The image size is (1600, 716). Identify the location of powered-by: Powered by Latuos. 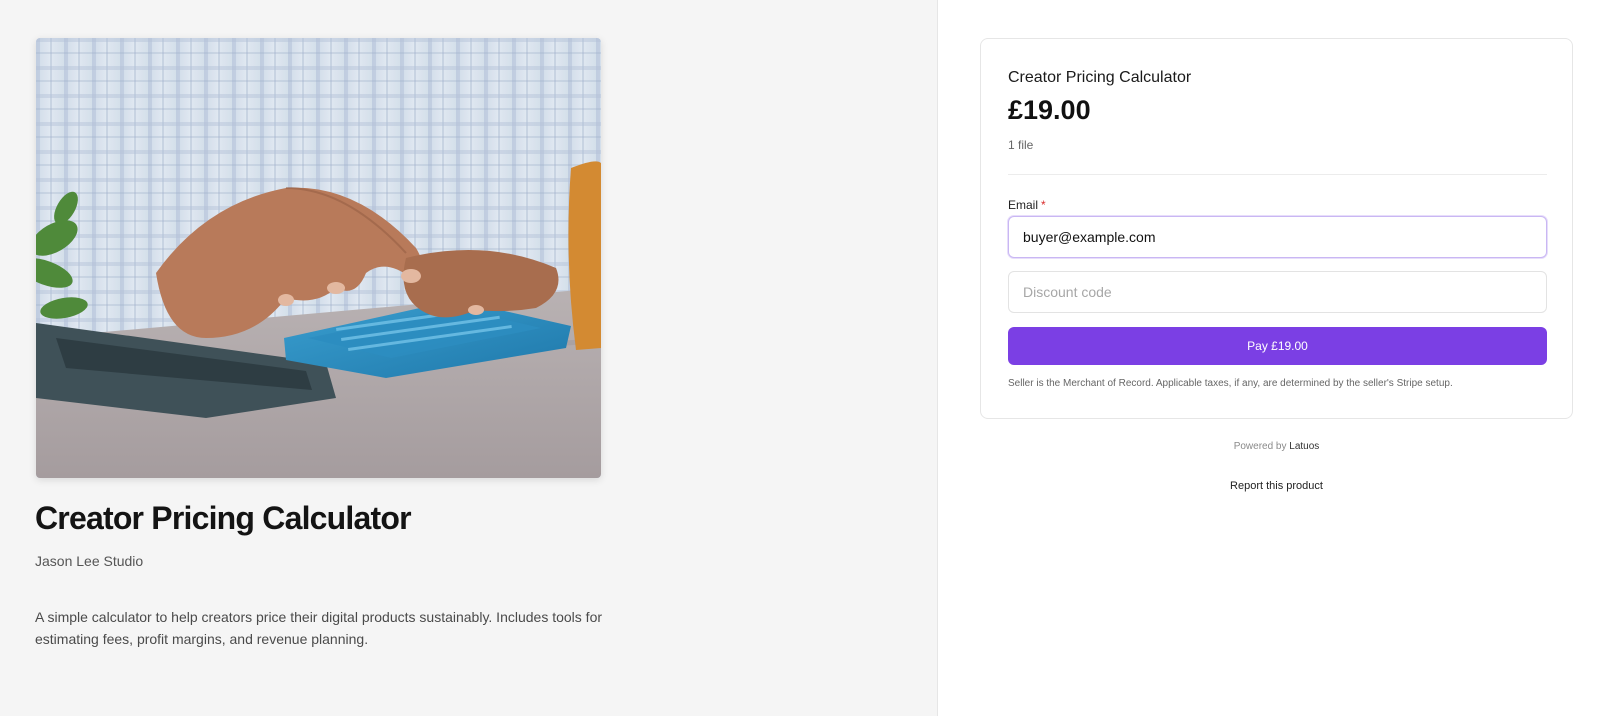
(1269, 446).